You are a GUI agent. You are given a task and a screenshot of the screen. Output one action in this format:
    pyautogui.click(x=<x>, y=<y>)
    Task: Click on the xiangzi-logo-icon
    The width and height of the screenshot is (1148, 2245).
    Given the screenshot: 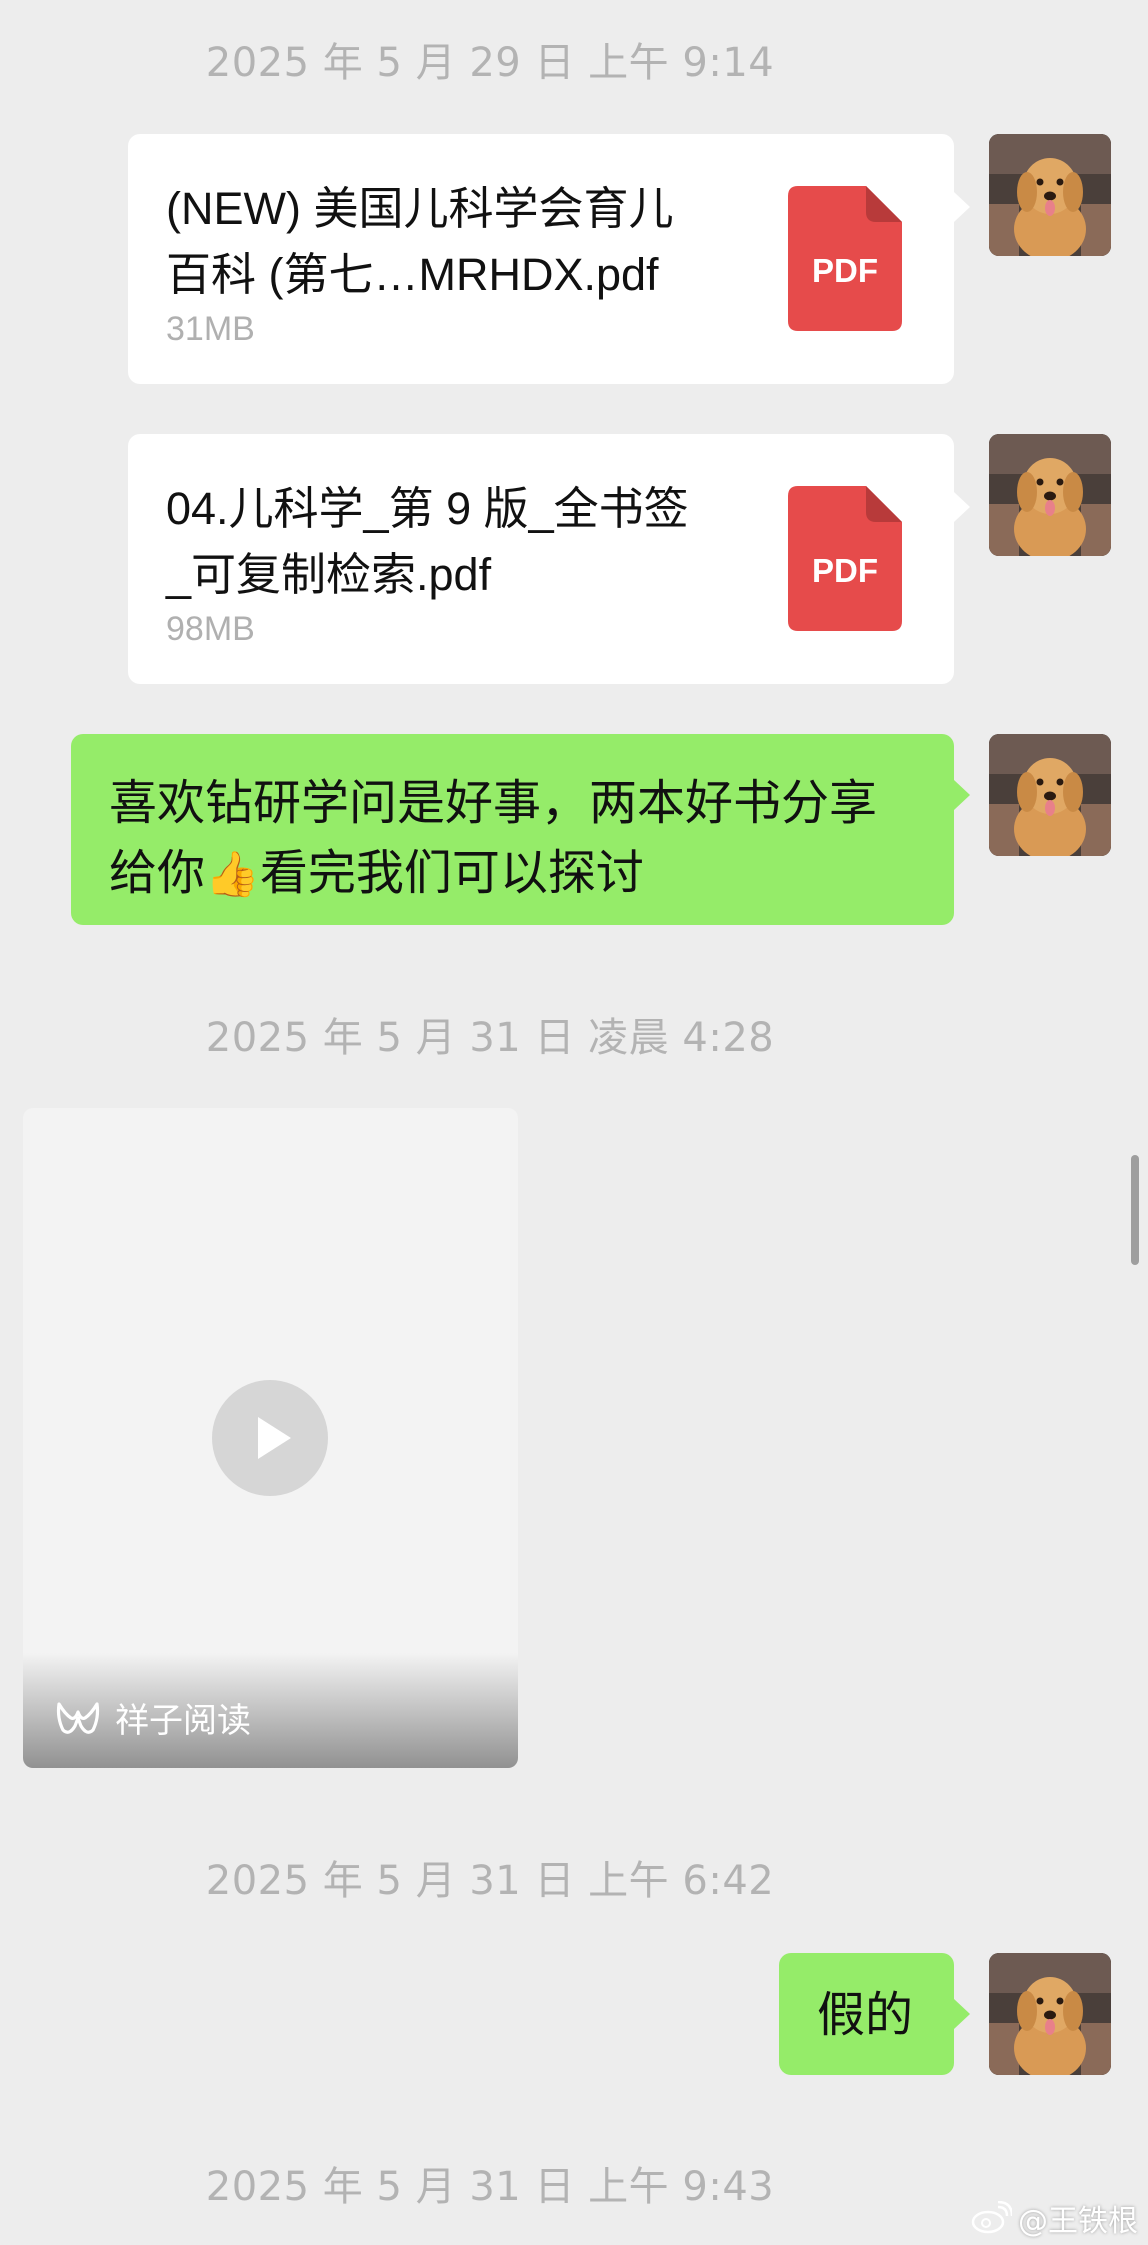 What is the action you would take?
    pyautogui.click(x=78, y=1717)
    